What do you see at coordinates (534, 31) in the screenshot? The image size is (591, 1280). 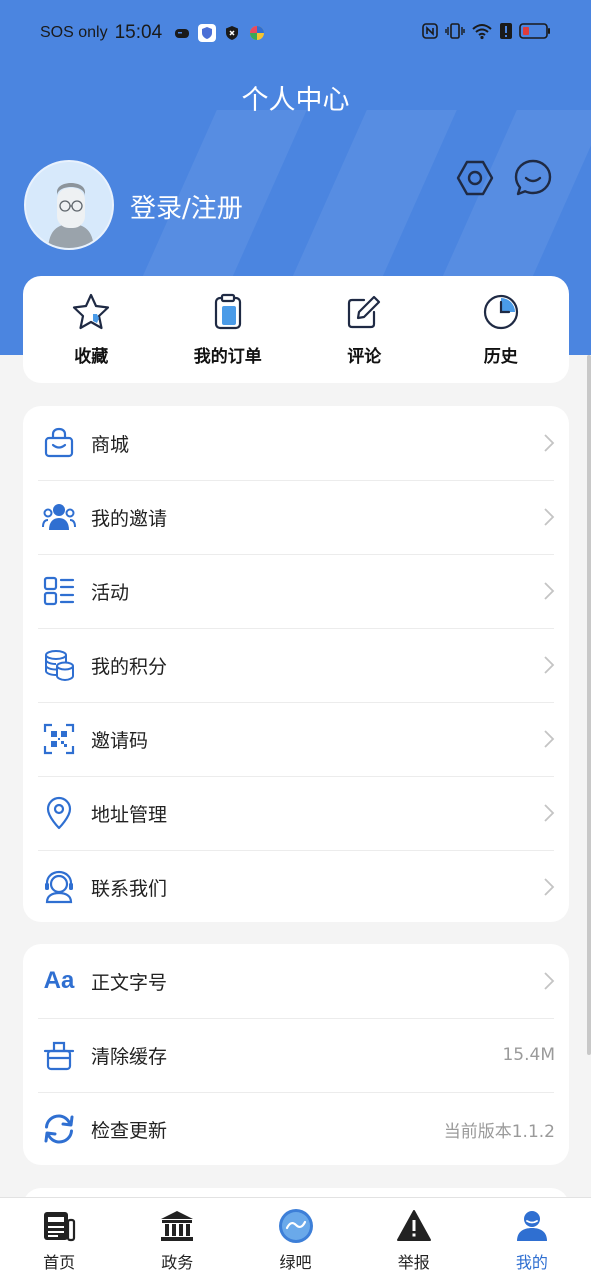 I see `battery-icon` at bounding box center [534, 31].